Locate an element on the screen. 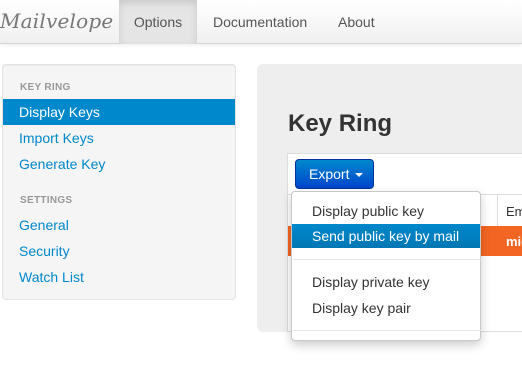 This screenshot has height=374, width=522. top-navbar: Mailvelope Options Documentation About is located at coordinates (261, 22).